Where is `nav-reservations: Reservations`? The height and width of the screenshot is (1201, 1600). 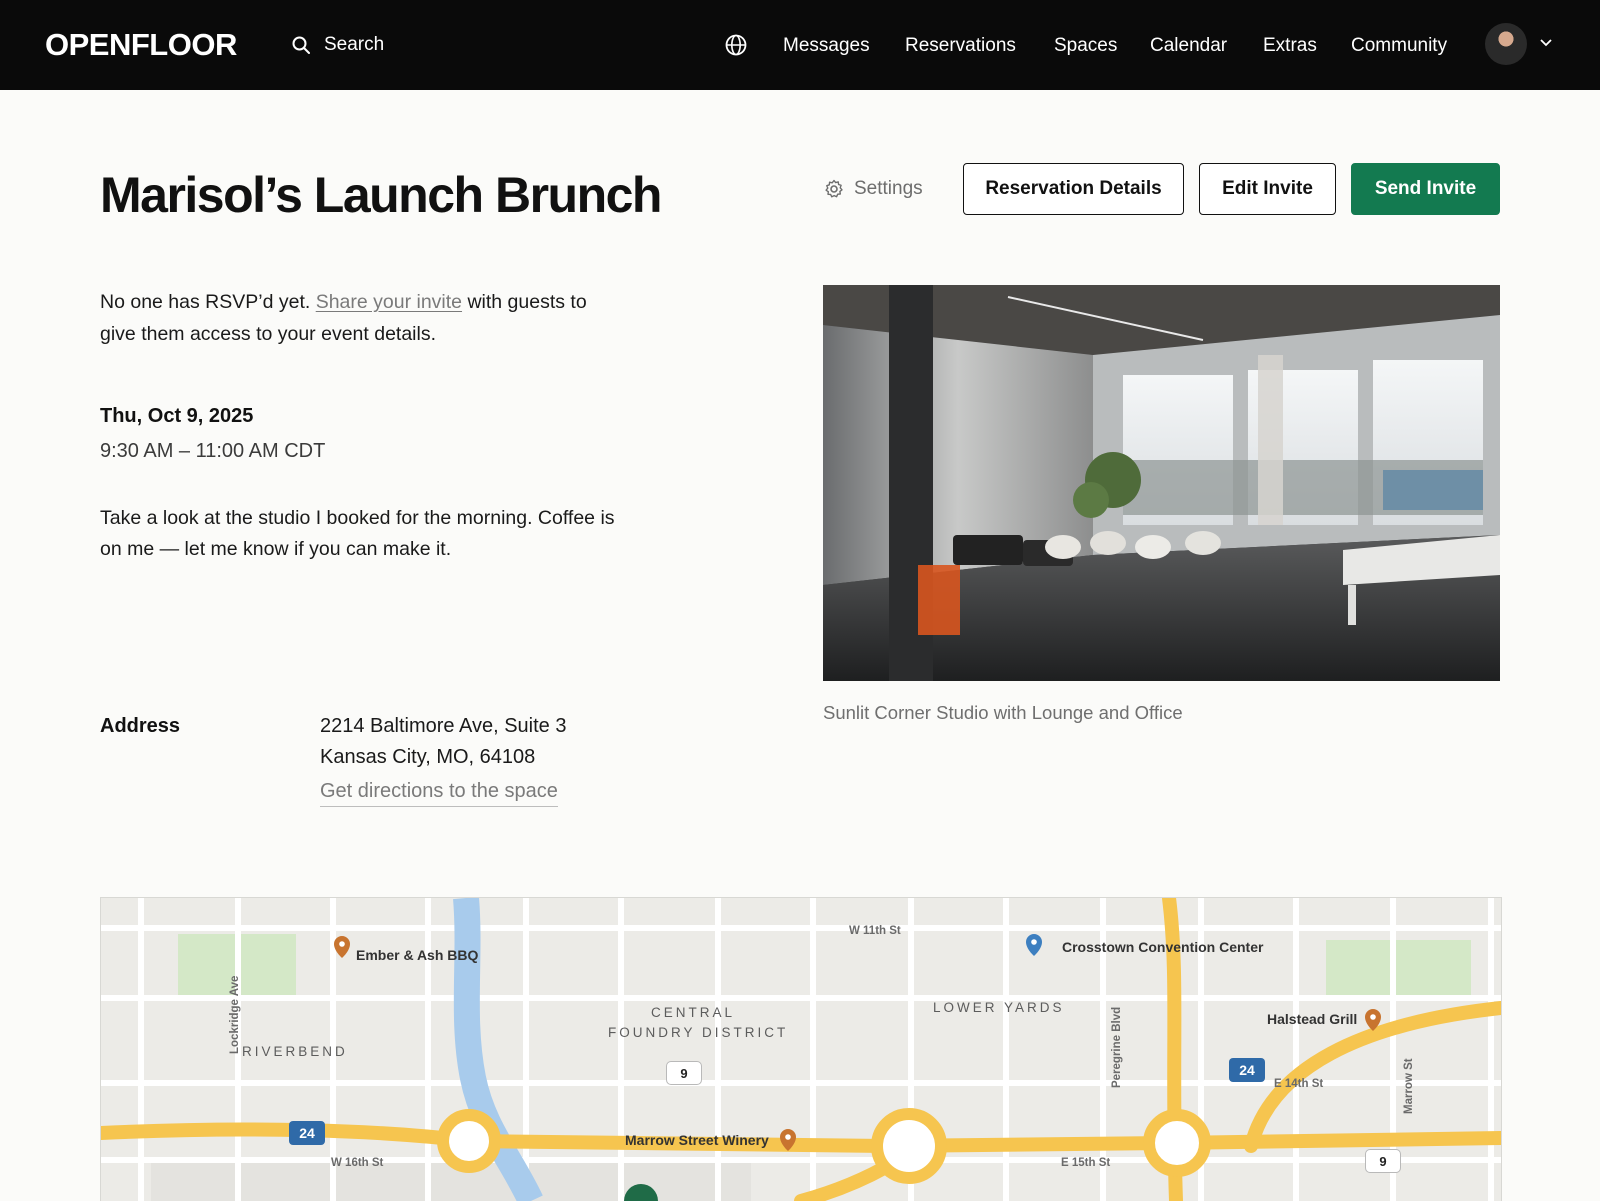 nav-reservations: Reservations is located at coordinates (960, 46).